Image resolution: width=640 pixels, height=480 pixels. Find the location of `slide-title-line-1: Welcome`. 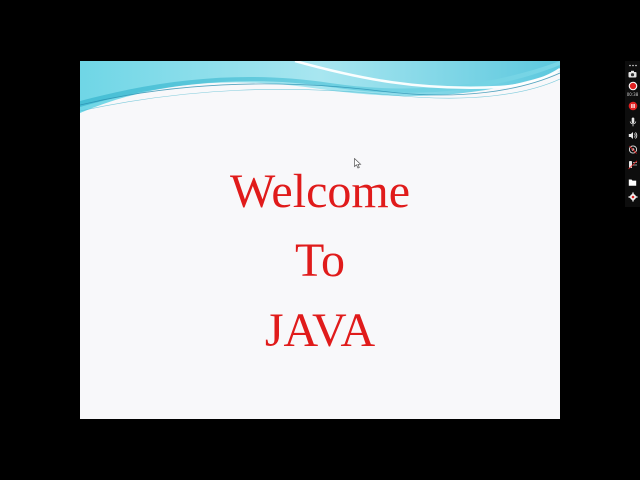

slide-title-line-1: Welcome is located at coordinates (320, 191).